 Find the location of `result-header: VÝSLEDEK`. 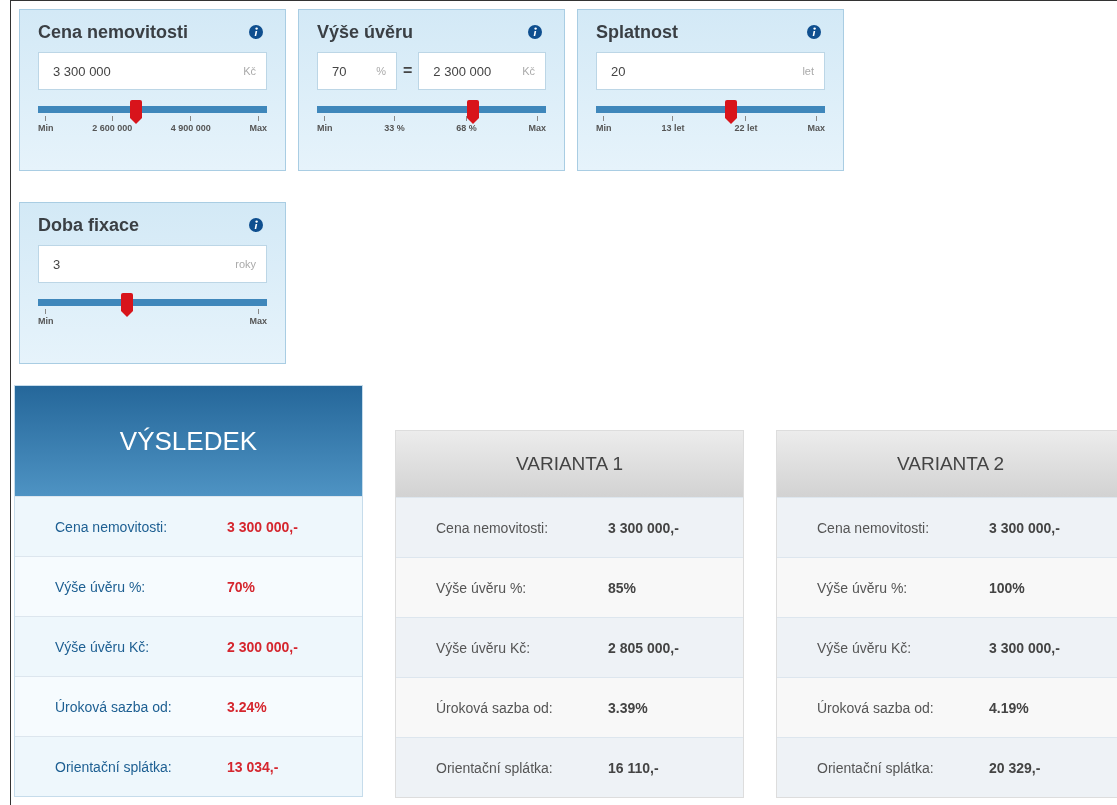

result-header: VÝSLEDEK is located at coordinates (188, 441).